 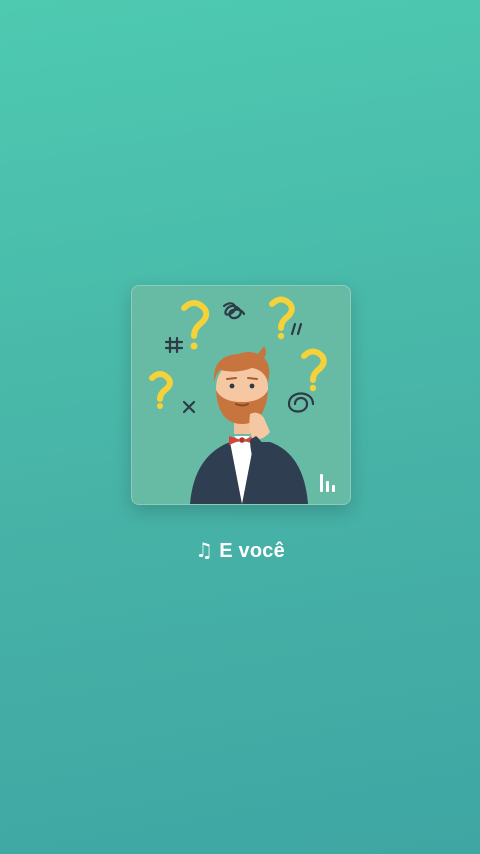 I want to click on album-art-card, so click(x=241, y=395).